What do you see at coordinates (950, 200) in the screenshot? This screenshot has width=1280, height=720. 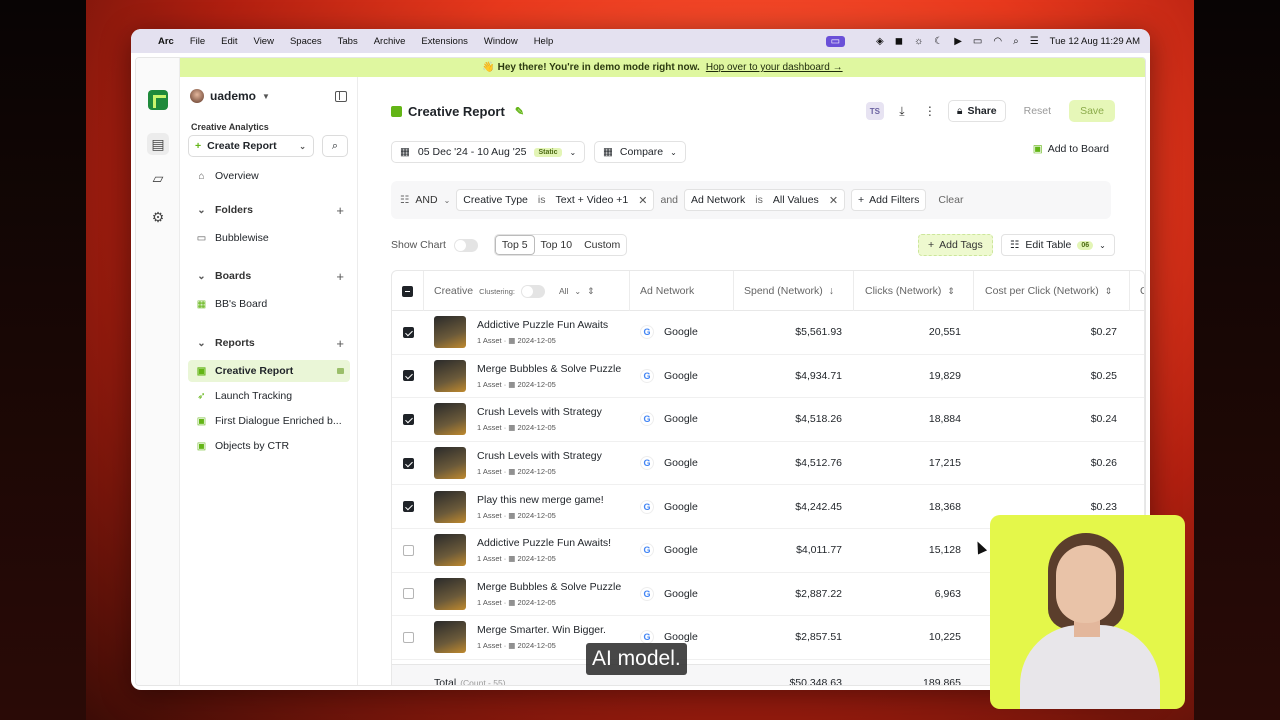 I see `clear-filters-button: Clear` at bounding box center [950, 200].